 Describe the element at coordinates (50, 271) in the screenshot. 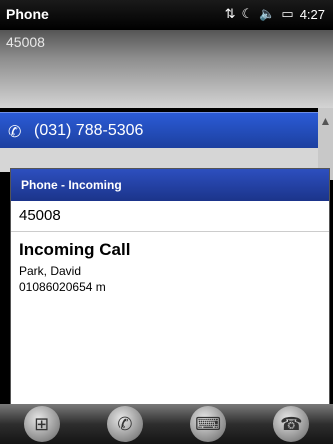

I see `caller-name: Park, David` at that location.